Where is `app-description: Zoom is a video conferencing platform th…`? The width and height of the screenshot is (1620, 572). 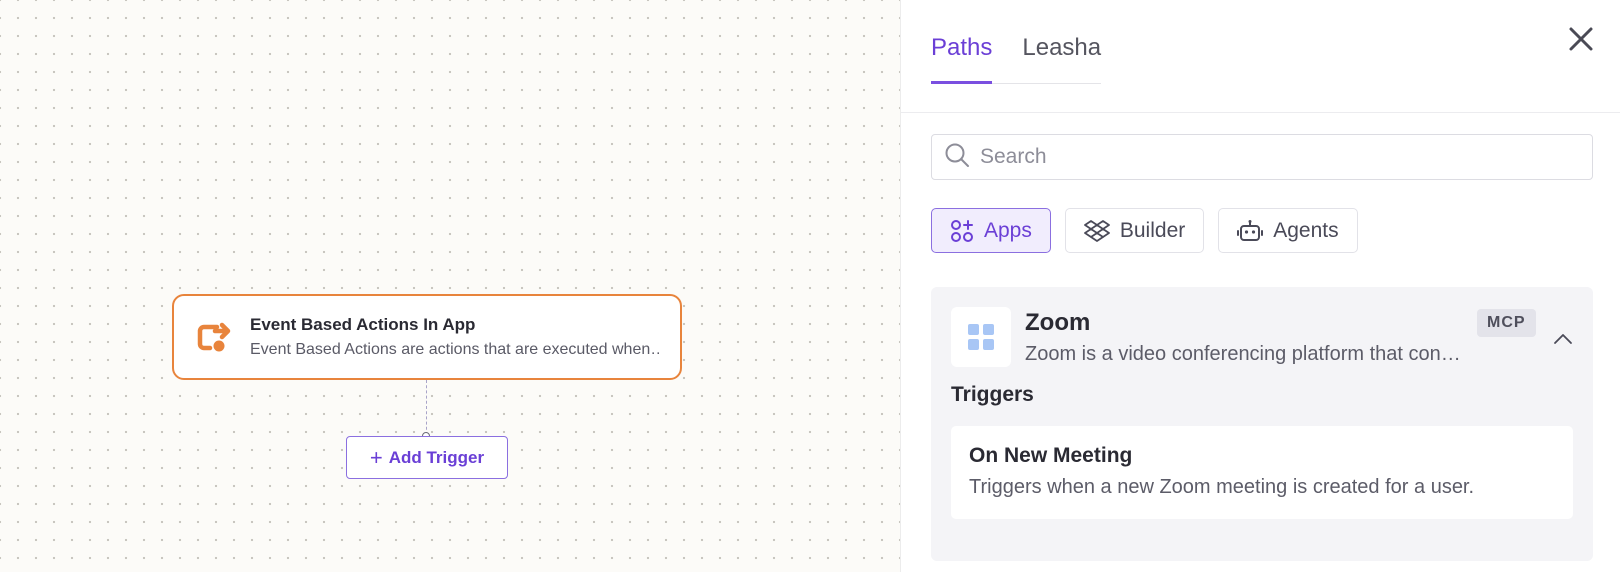 app-description: Zoom is a video conferencing platform th… is located at coordinates (1244, 354).